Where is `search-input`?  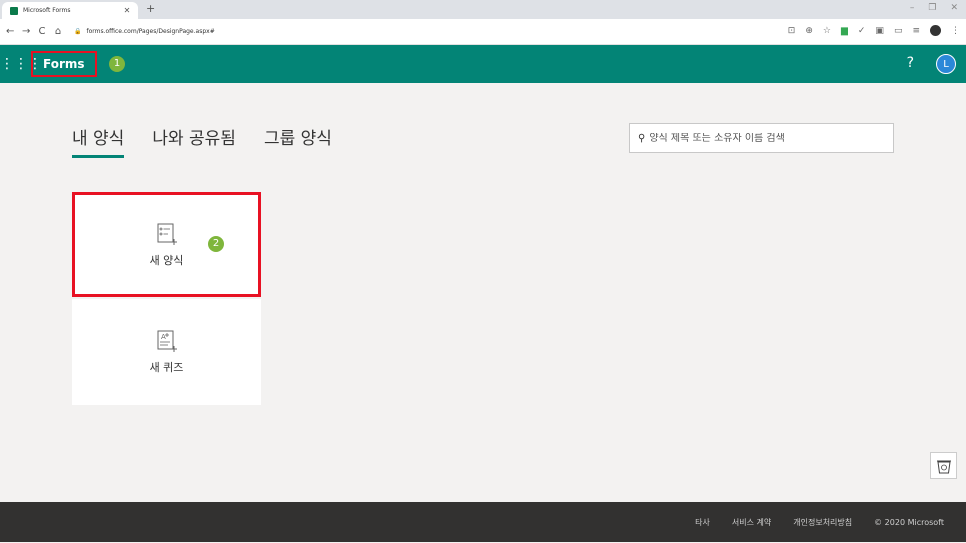 search-input is located at coordinates (771, 138).